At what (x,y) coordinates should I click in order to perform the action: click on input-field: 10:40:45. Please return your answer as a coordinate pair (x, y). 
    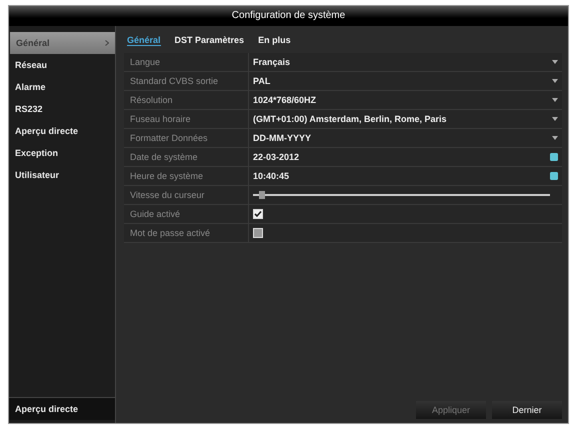
    Looking at the image, I should click on (405, 176).